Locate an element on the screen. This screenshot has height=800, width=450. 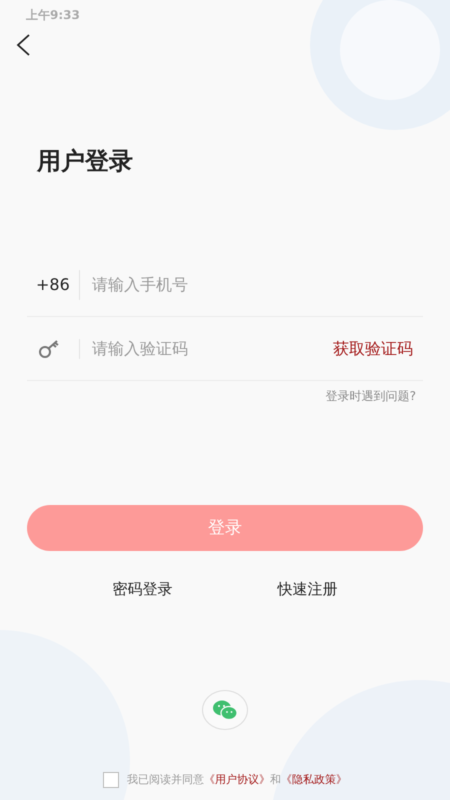
status-time: 上午9:33 is located at coordinates (53, 15).